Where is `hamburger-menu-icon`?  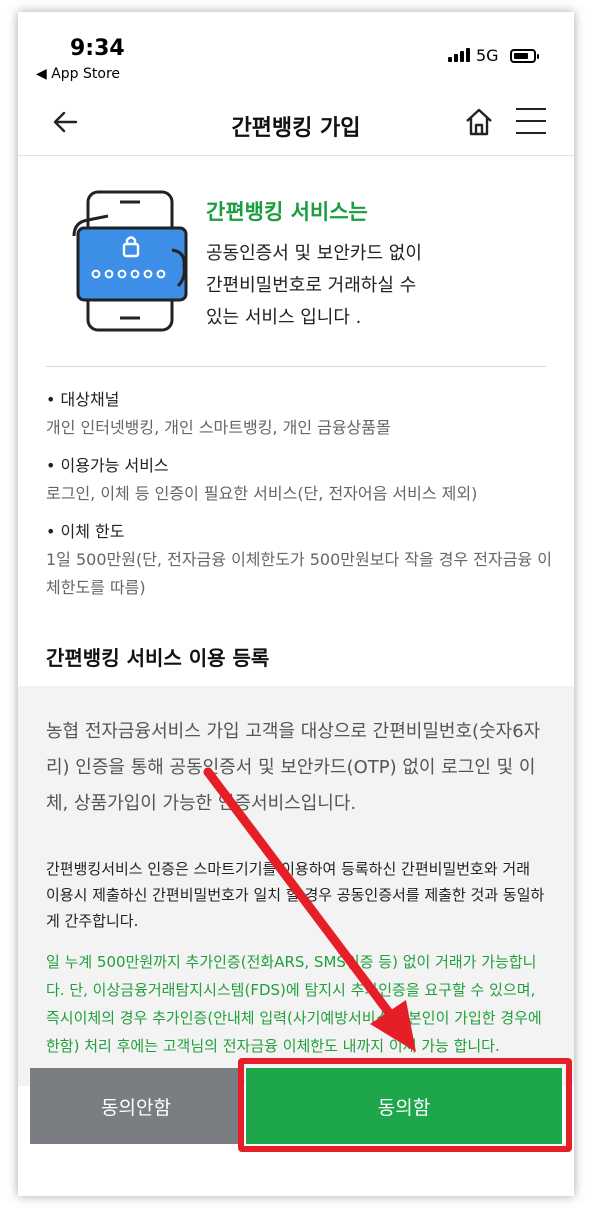
hamburger-menu-icon is located at coordinates (531, 122).